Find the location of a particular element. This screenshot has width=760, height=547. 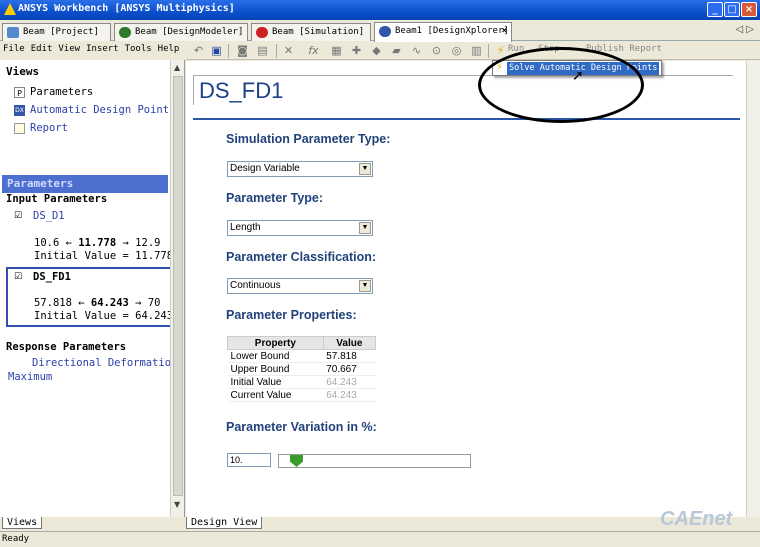

property-value: 57.818 is located at coordinates (349, 356).